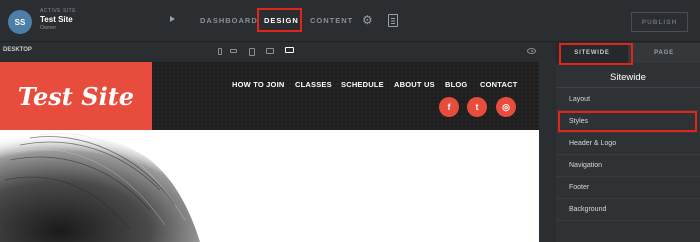  What do you see at coordinates (449, 107) in the screenshot?
I see `facebook-icon: f` at bounding box center [449, 107].